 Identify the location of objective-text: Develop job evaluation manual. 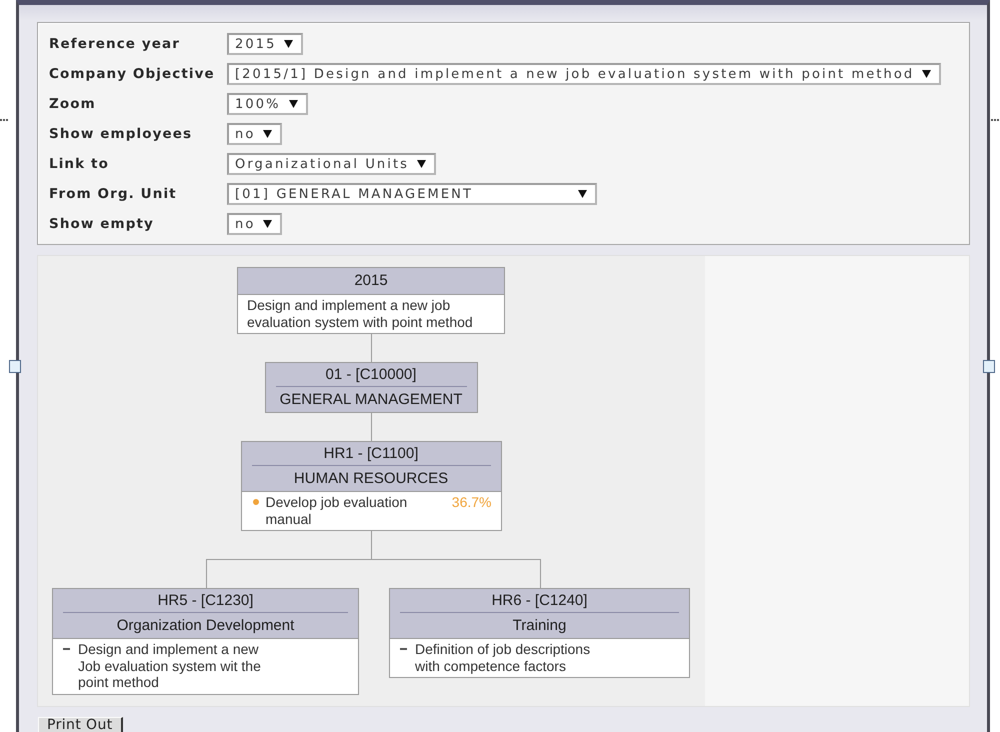
(337, 510).